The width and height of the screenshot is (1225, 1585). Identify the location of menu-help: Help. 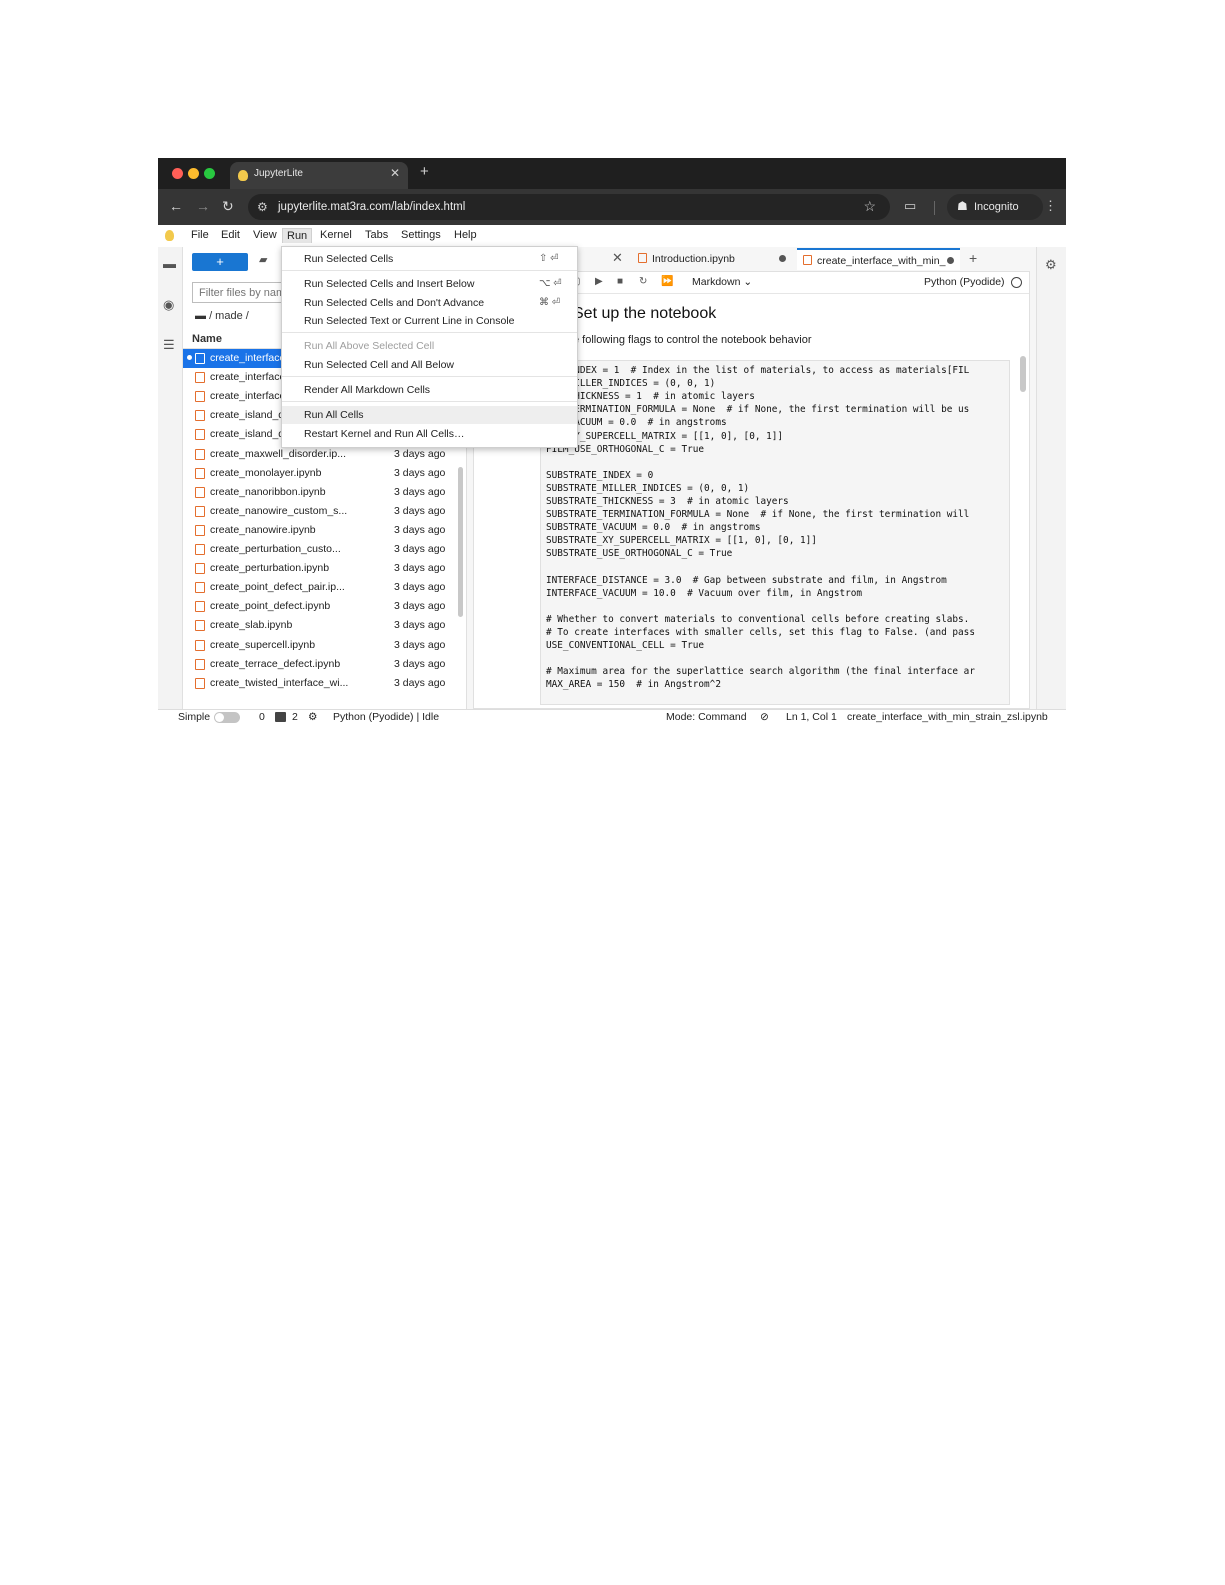
(465, 235).